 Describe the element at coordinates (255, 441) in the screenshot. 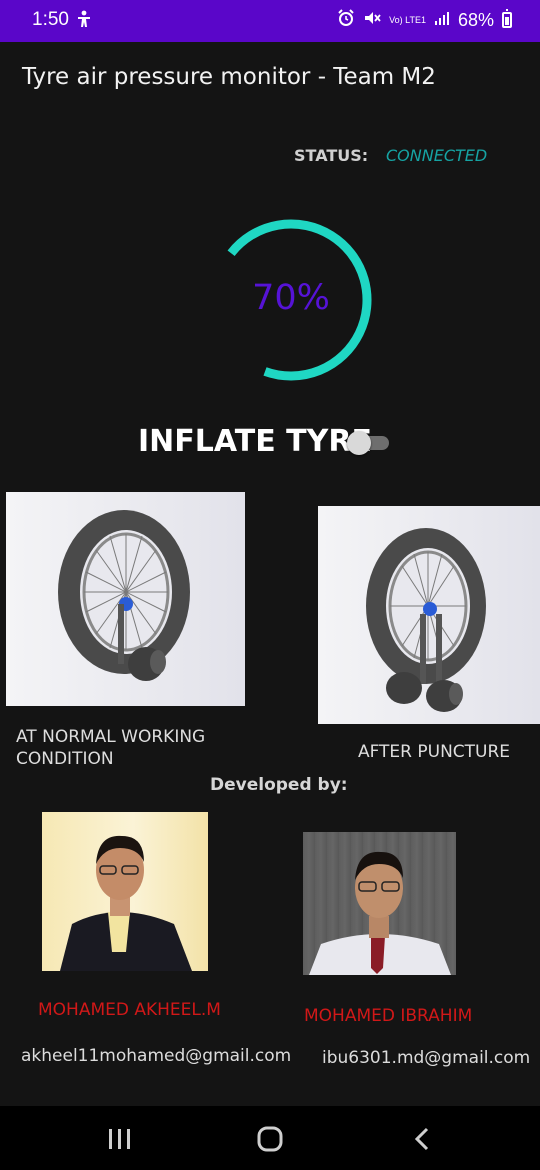

I see `inflate-label: INFLATE TYRE` at that location.